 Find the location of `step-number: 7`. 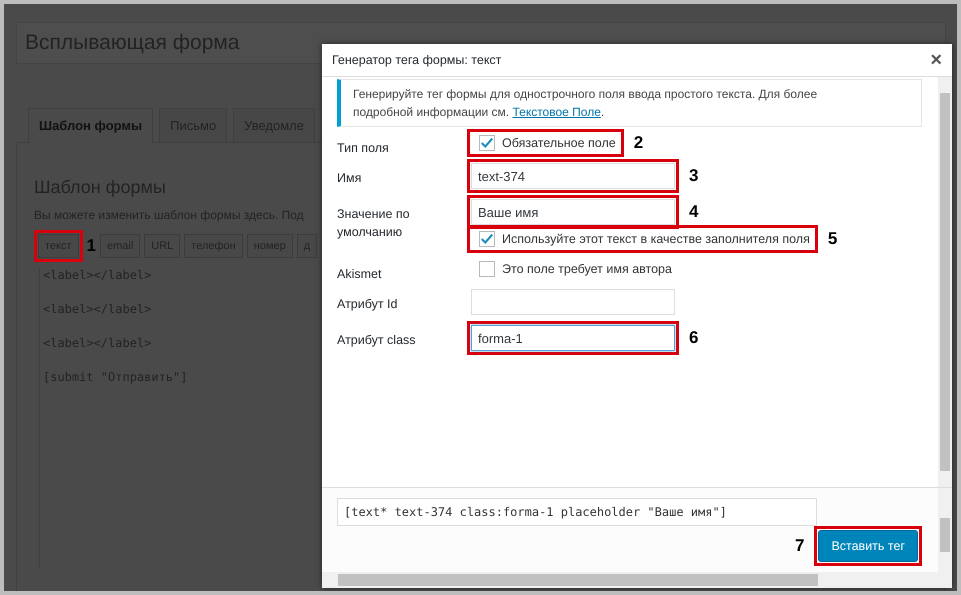

step-number: 7 is located at coordinates (799, 546).